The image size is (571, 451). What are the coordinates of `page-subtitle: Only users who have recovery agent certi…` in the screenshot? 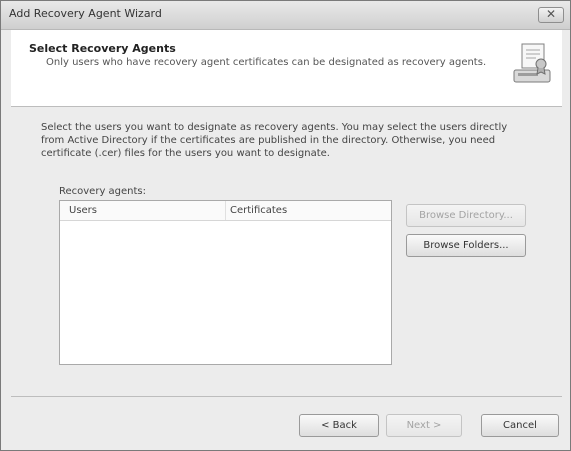 It's located at (266, 62).